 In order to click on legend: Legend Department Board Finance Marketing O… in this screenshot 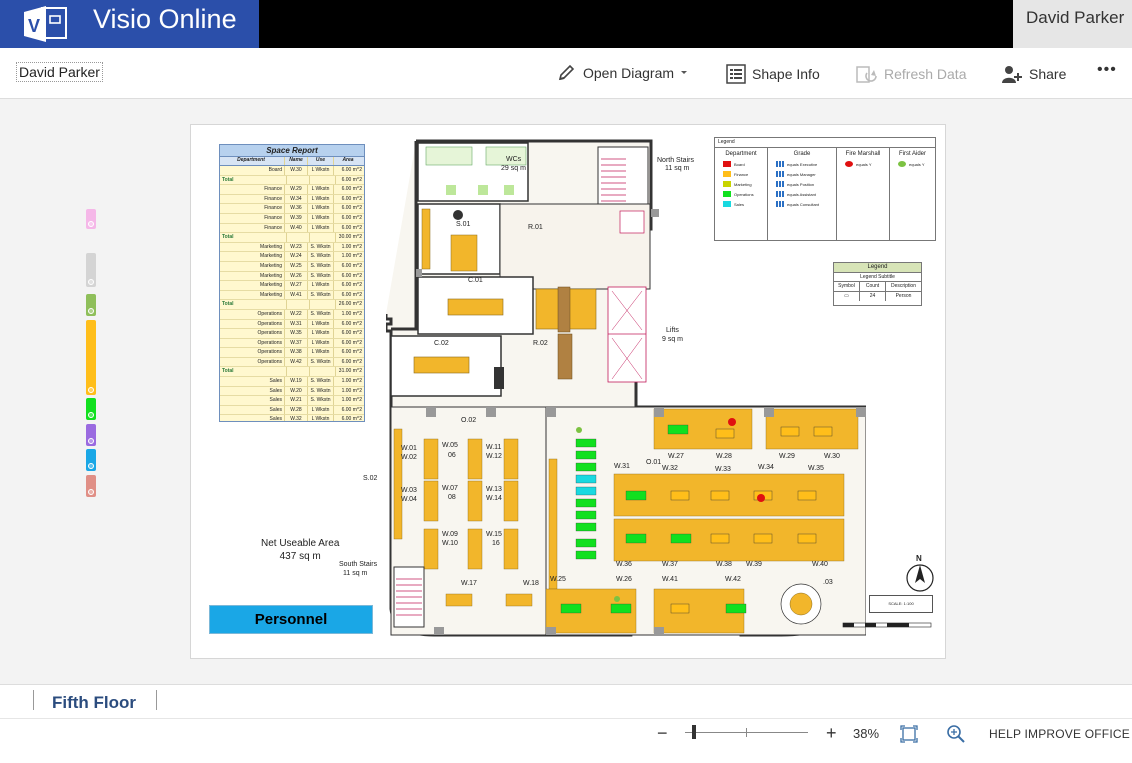, I will do `click(825, 189)`.